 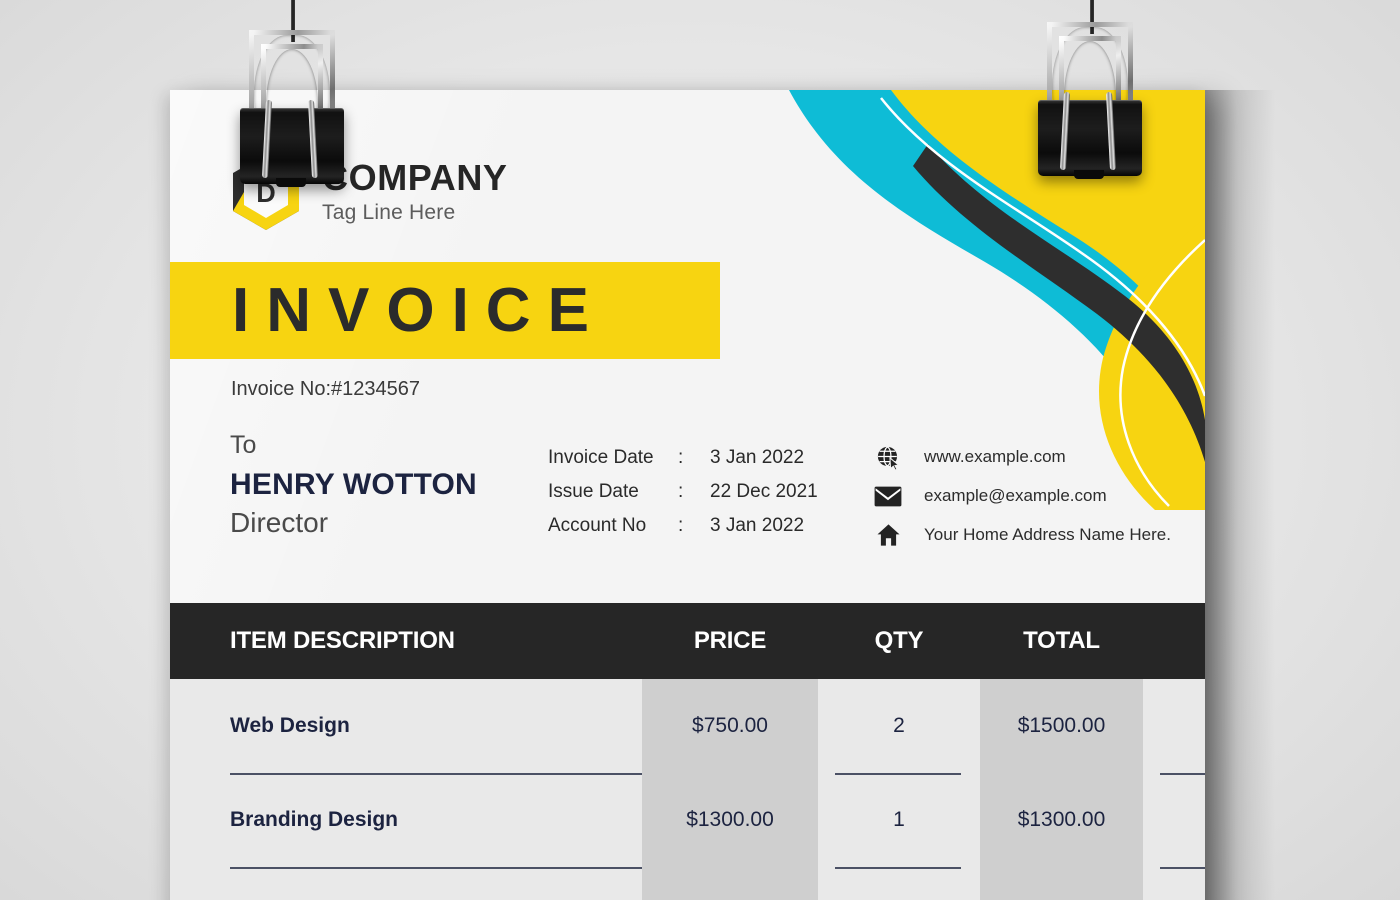 I want to click on date-label: Issue Date, so click(x=593, y=491).